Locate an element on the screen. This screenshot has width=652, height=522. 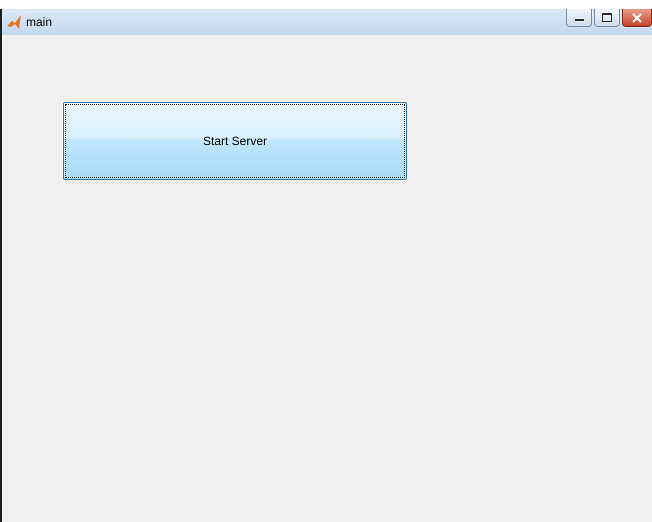
close-icon is located at coordinates (637, 17).